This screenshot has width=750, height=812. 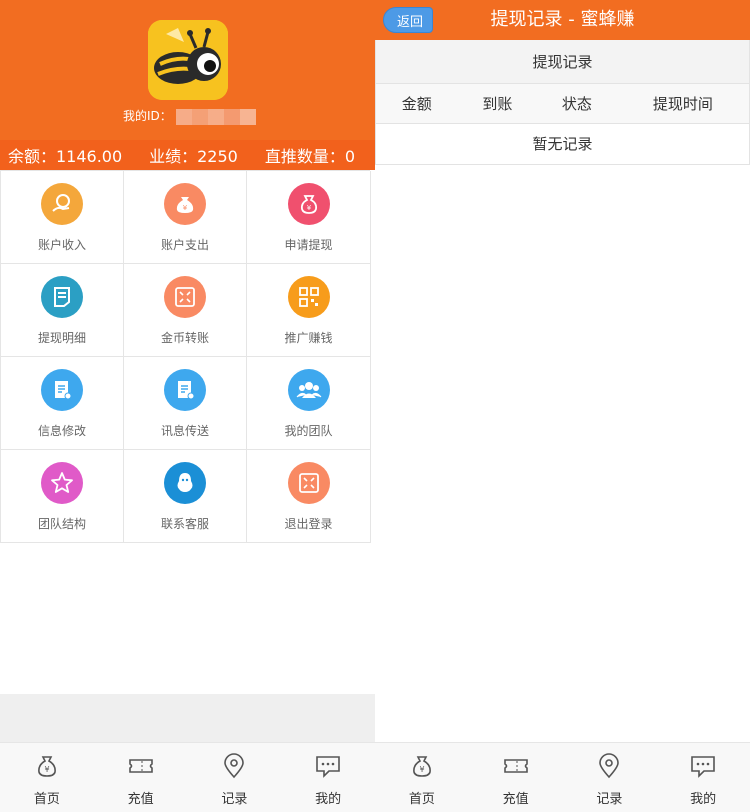 What do you see at coordinates (188, 60) in the screenshot?
I see `bee-logo` at bounding box center [188, 60].